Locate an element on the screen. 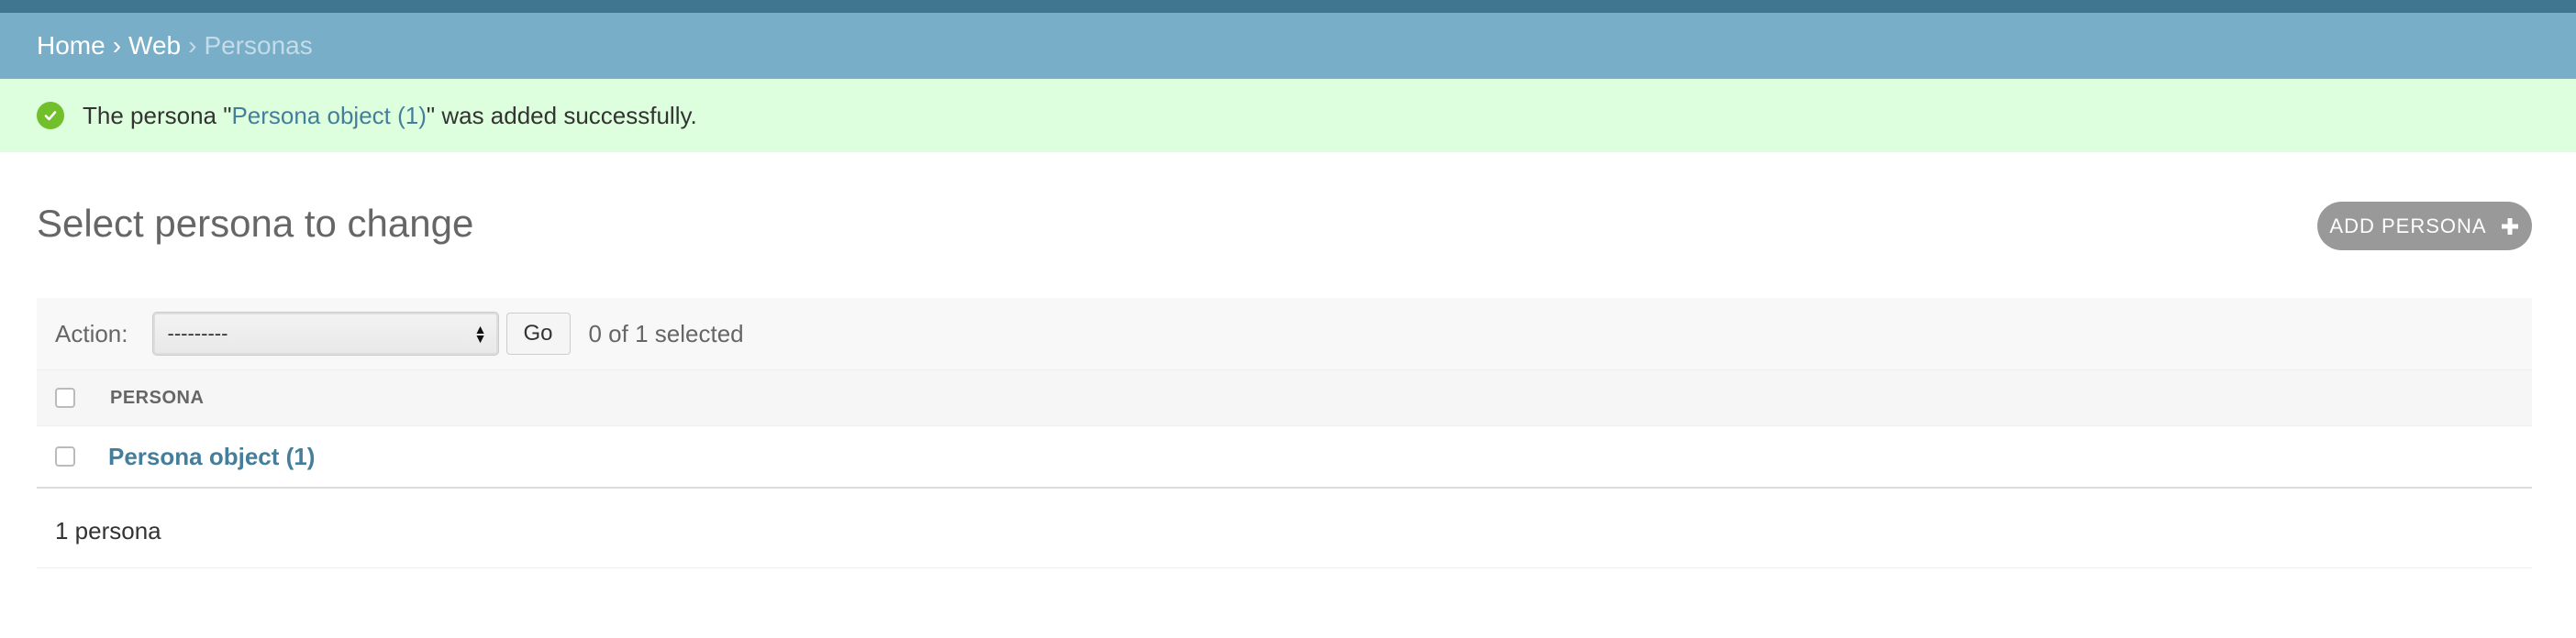  message-prefix: The persona " is located at coordinates (157, 115).